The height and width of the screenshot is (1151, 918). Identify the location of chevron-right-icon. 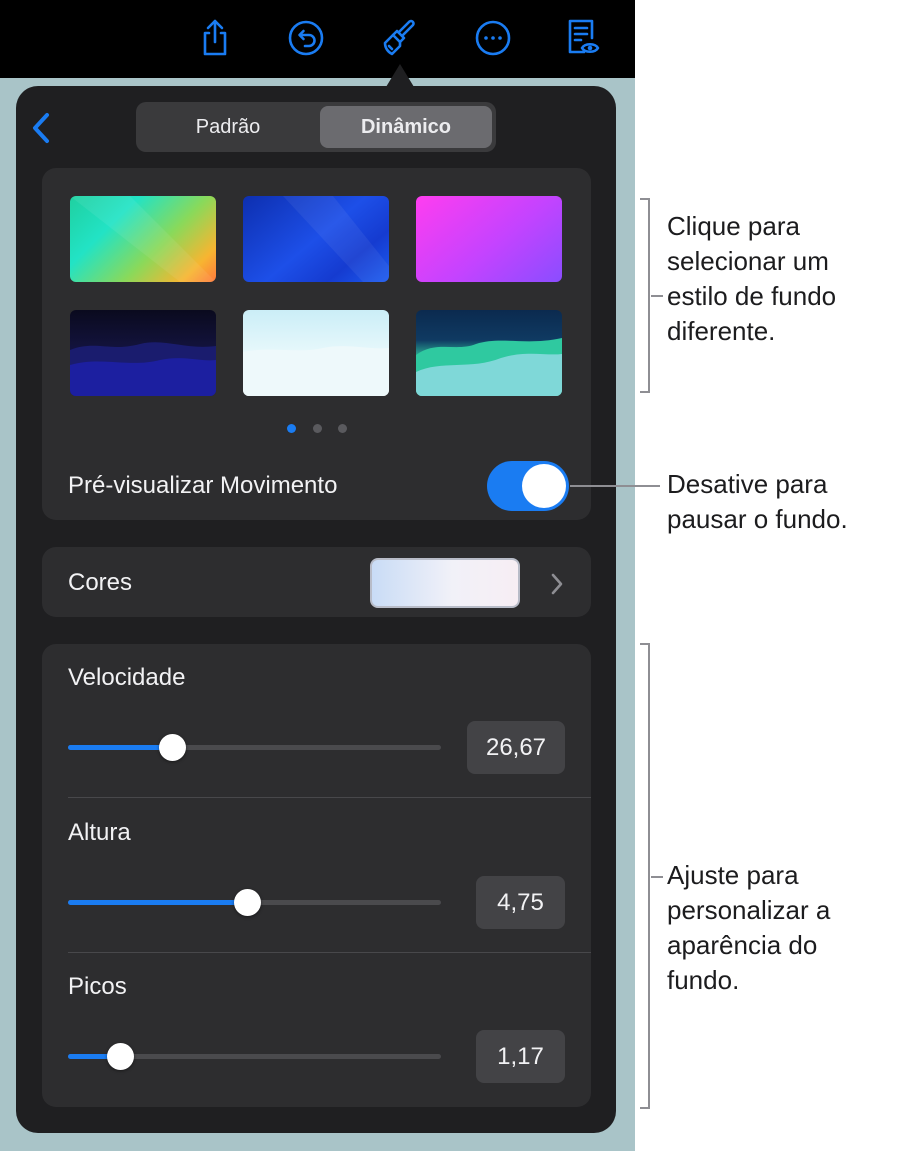
(557, 584).